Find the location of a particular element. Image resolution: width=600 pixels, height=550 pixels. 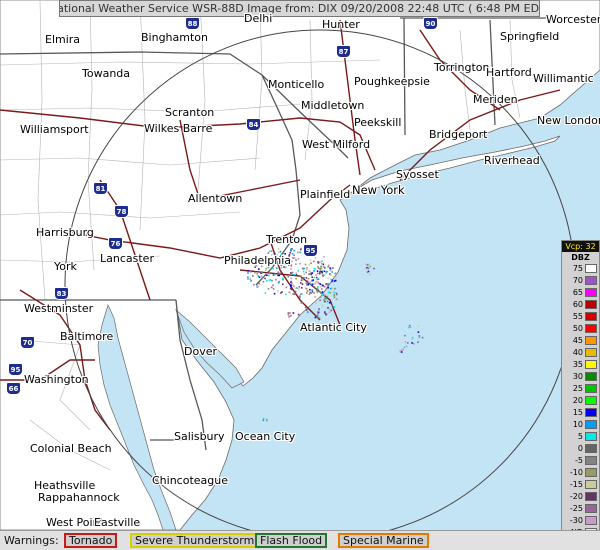

legend-value: 50 is located at coordinates (577, 328).